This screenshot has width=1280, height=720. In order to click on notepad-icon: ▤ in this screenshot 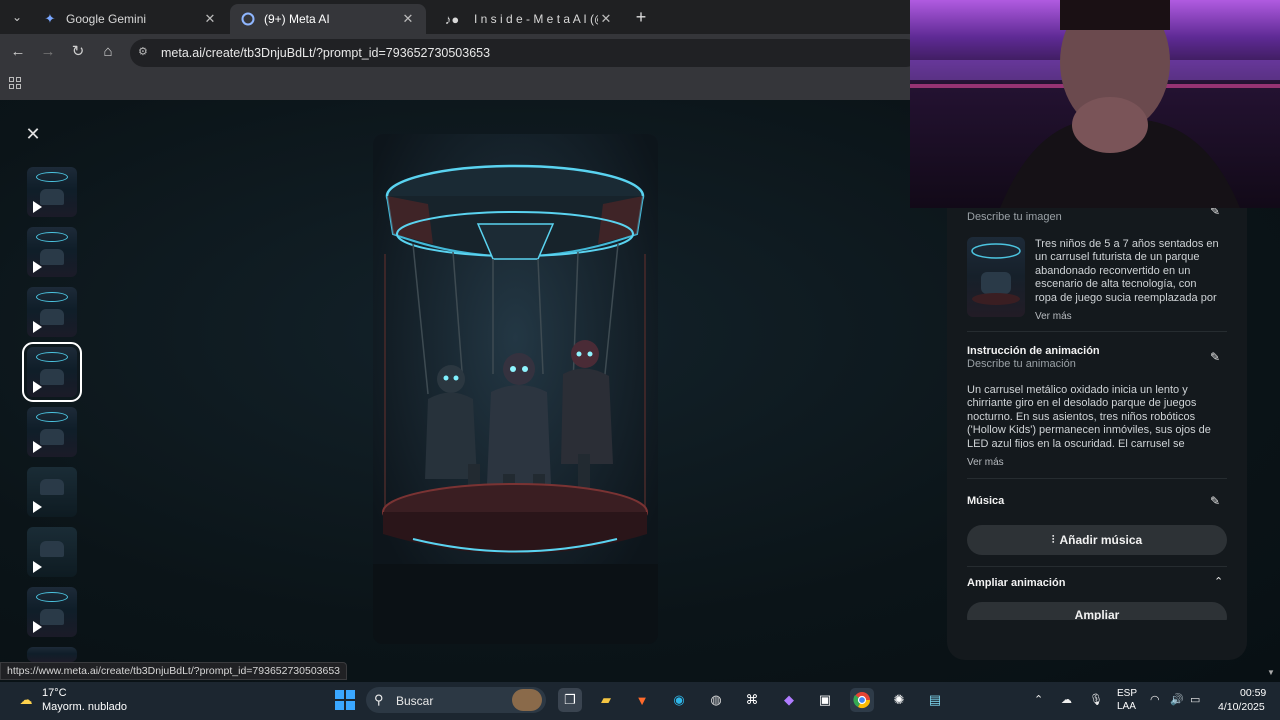, I will do `click(935, 700)`.